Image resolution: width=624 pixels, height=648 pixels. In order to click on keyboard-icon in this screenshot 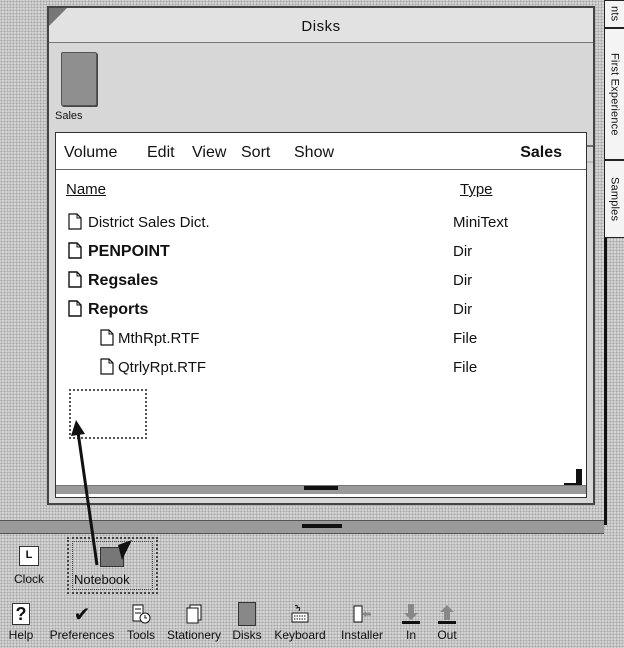, I will do `click(300, 613)`.